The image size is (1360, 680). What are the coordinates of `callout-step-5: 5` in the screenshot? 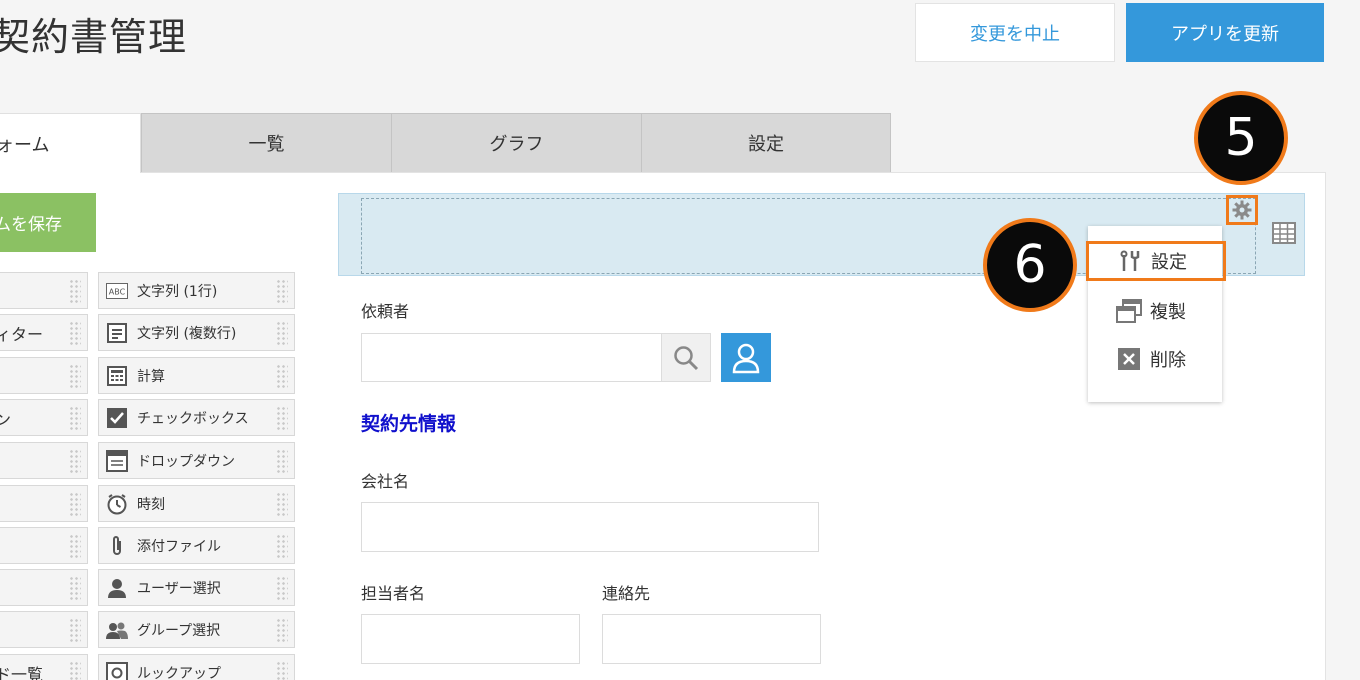 It's located at (1241, 138).